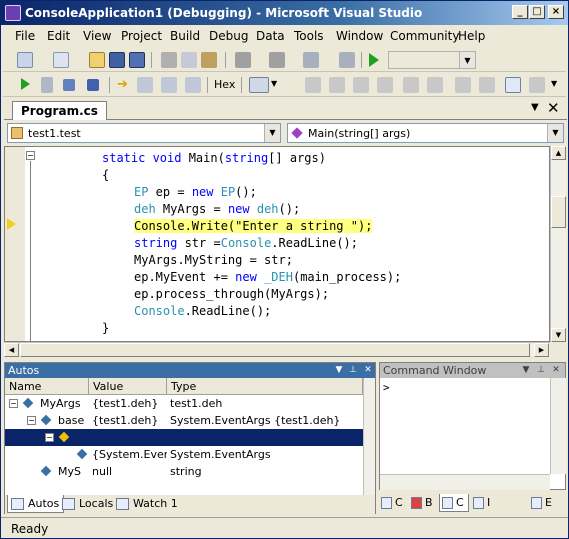 The image size is (569, 539). I want to click on tab-locals: Locals, so click(88, 504).